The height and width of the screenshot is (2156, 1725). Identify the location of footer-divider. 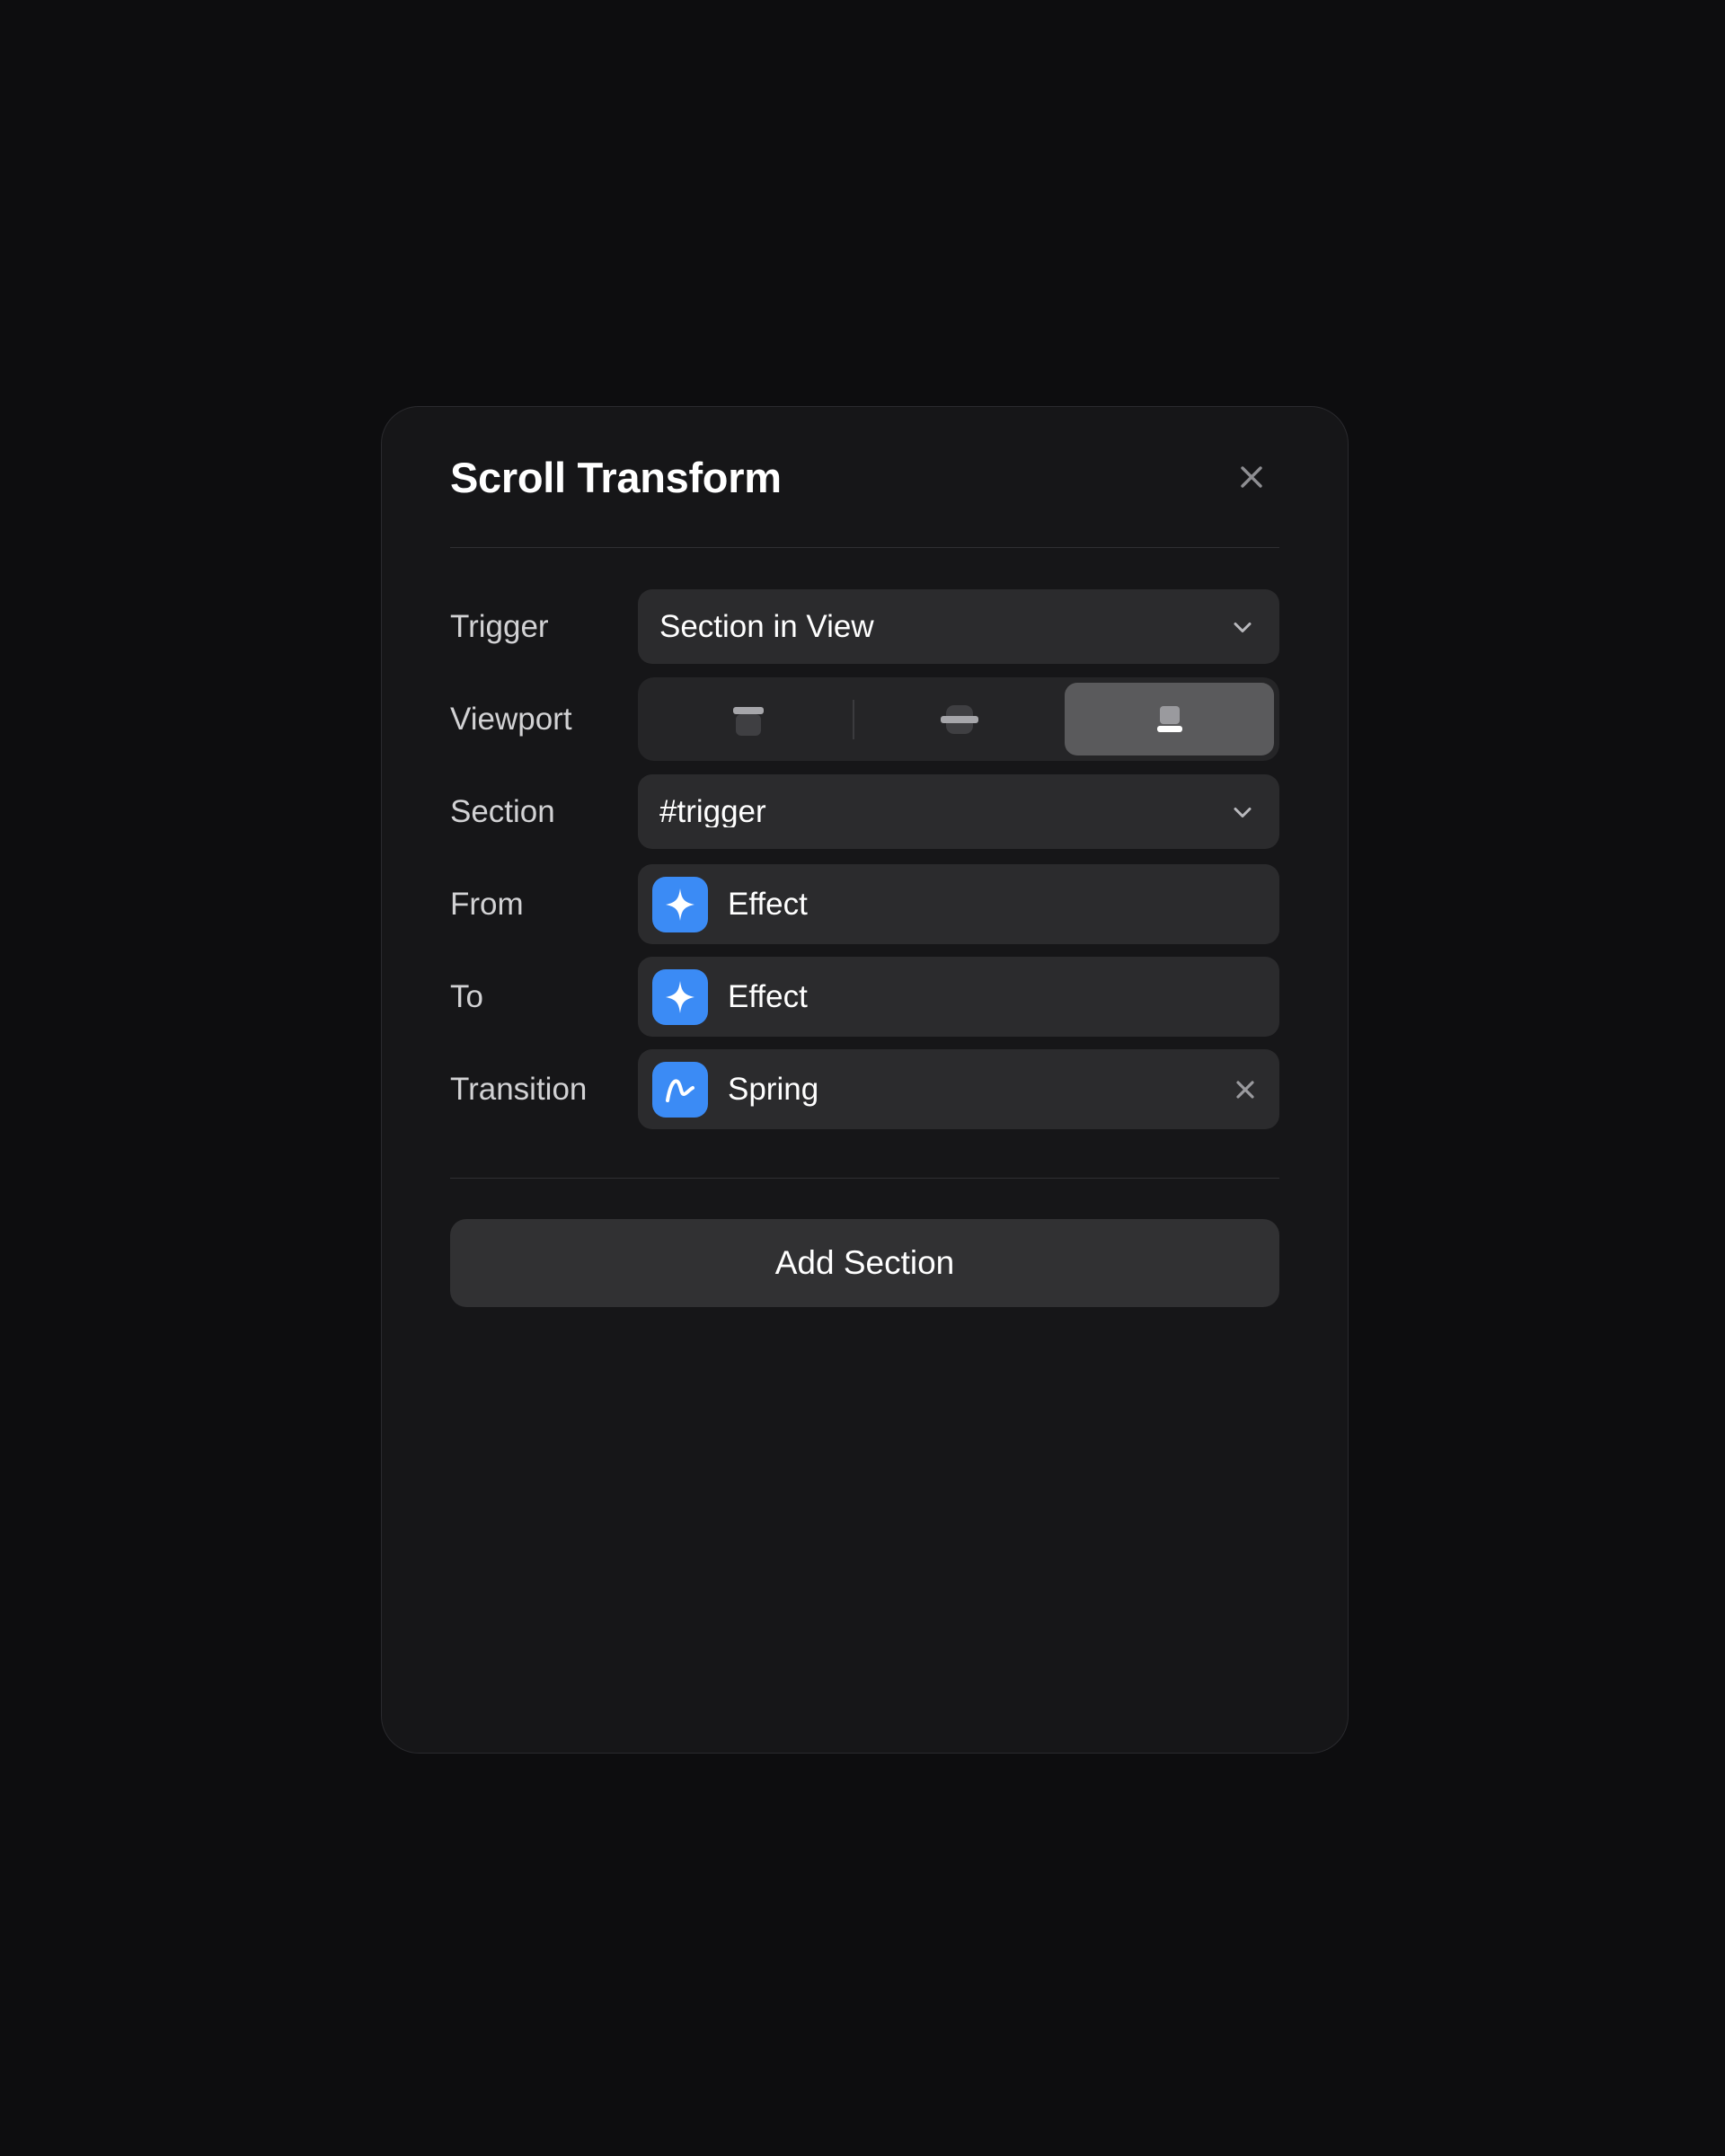
(864, 1178).